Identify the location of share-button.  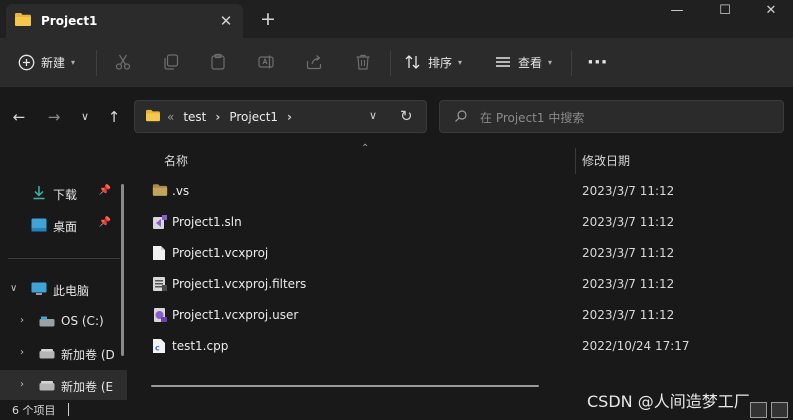
(314, 62).